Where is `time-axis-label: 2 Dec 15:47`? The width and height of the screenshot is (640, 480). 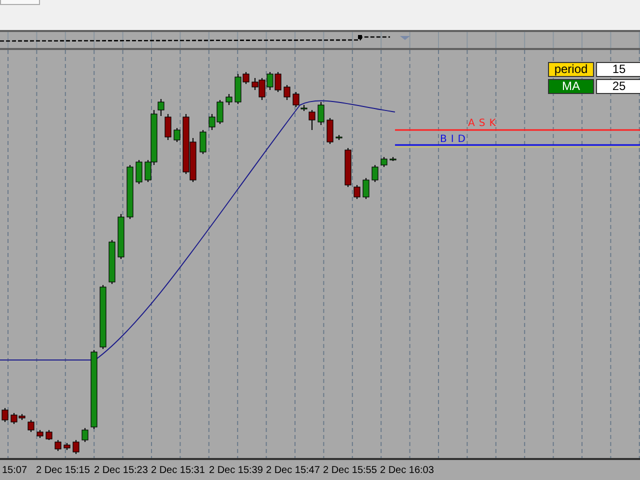 time-axis-label: 2 Dec 15:47 is located at coordinates (293, 470).